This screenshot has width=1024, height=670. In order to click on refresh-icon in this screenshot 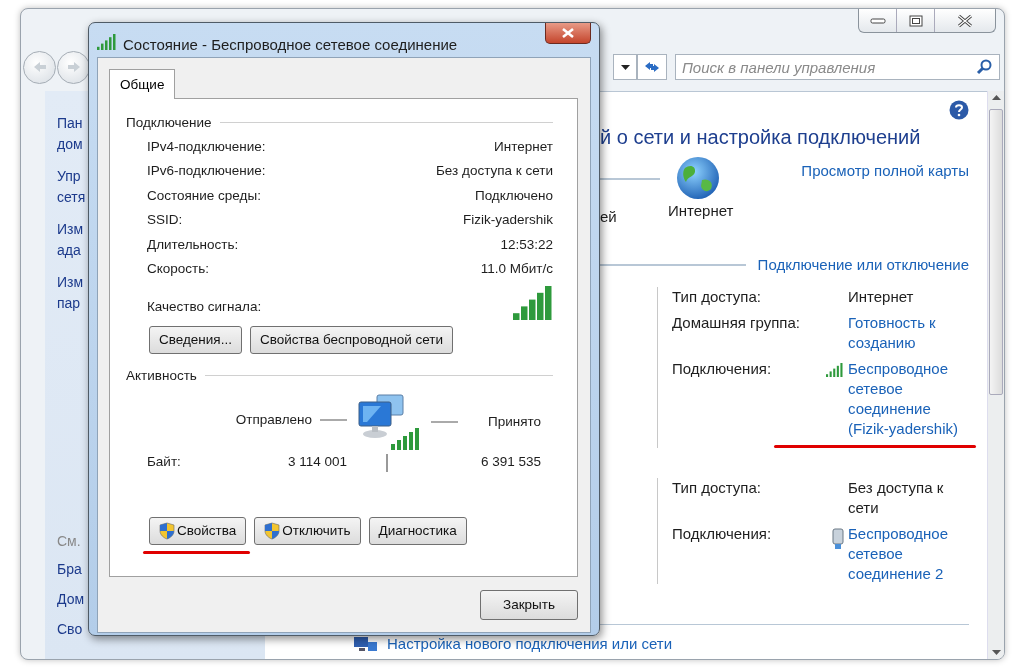, I will do `click(652, 67)`.